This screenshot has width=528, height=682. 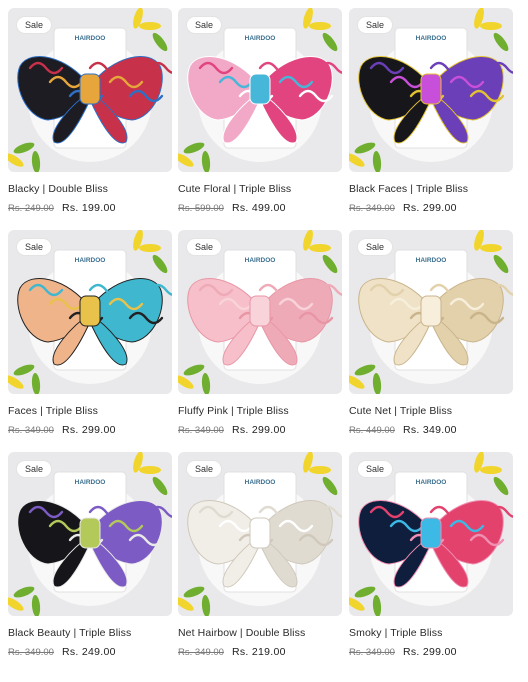 I want to click on price-row: Rs. 249.00 Rs. 199.00, so click(x=90, y=208).